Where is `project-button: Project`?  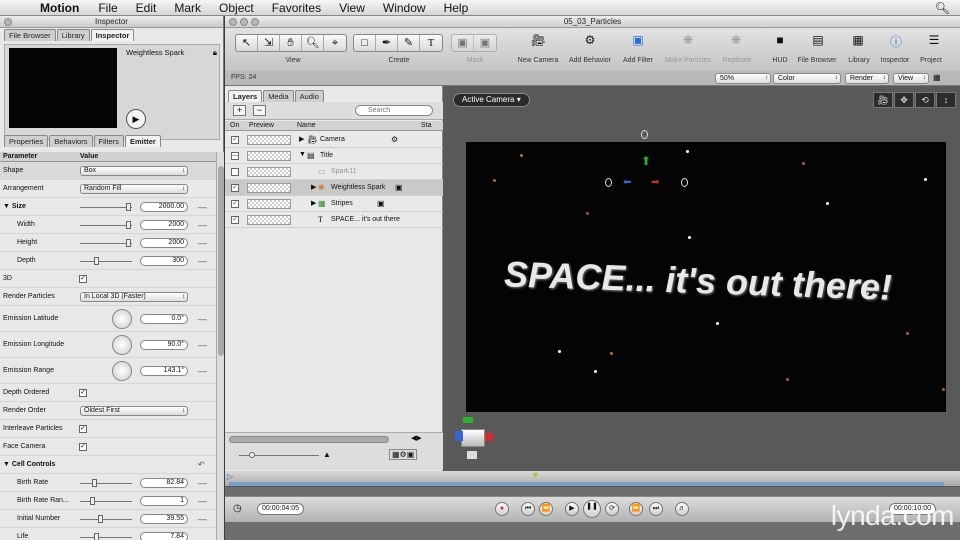
project-button: Project is located at coordinates (931, 60).